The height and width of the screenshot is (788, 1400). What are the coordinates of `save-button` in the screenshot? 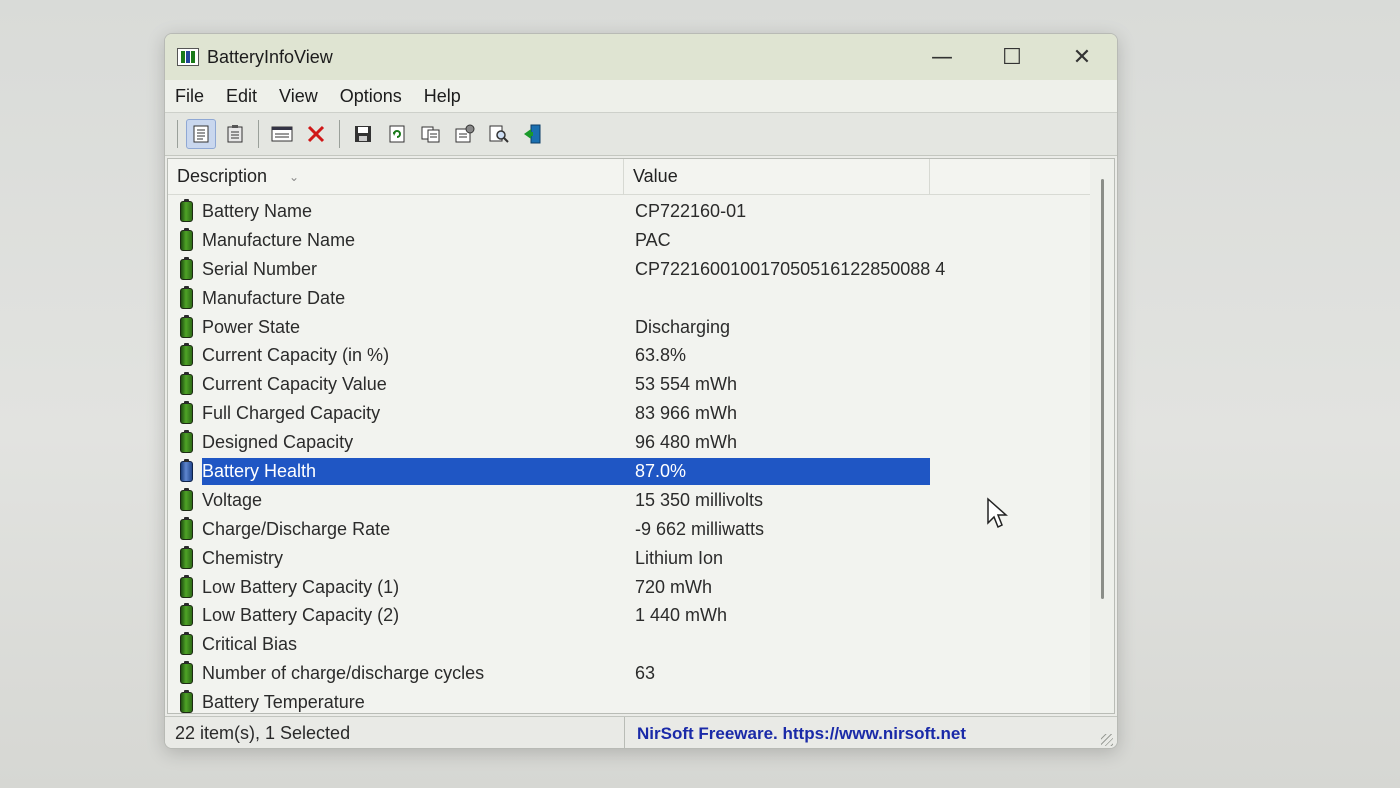 It's located at (363, 134).